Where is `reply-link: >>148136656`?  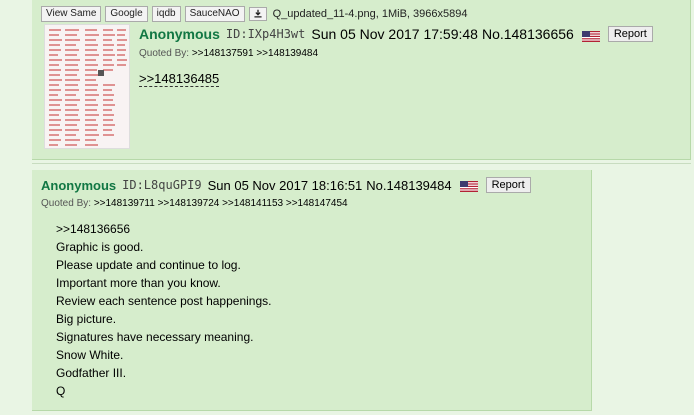 reply-link: >>148136656 is located at coordinates (163, 229).